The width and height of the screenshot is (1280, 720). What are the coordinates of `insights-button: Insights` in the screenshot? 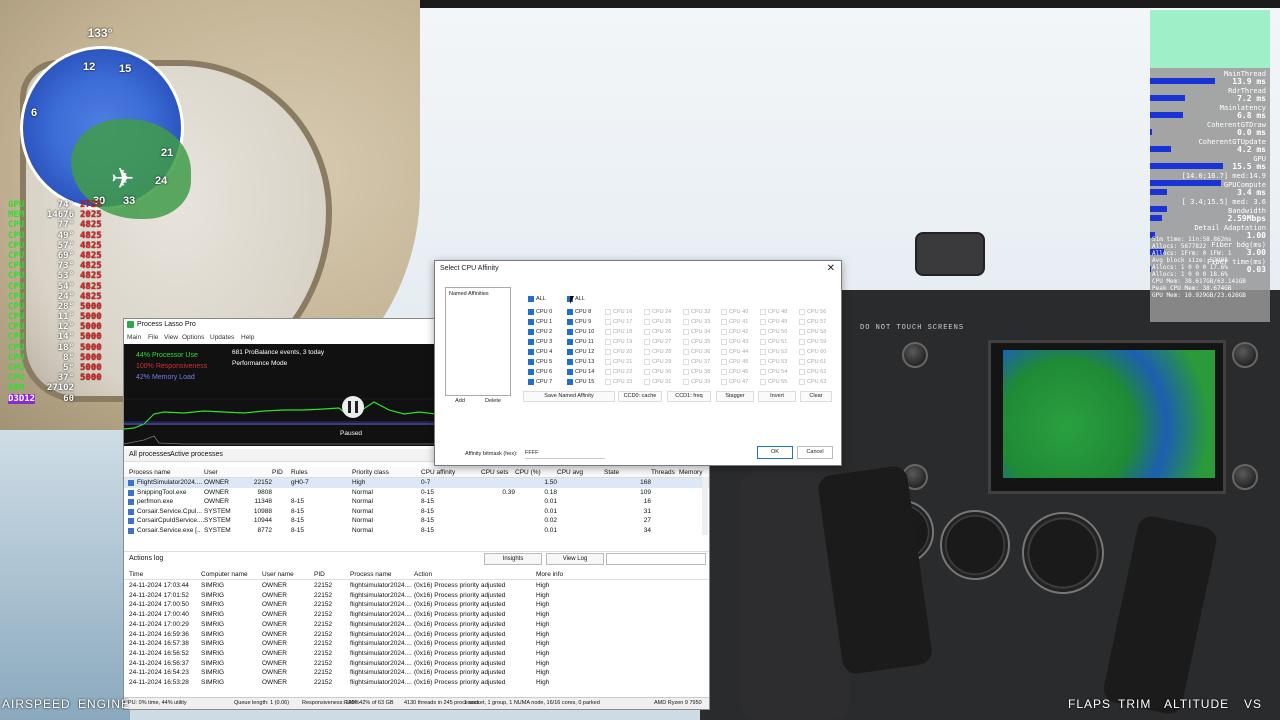 It's located at (513, 559).